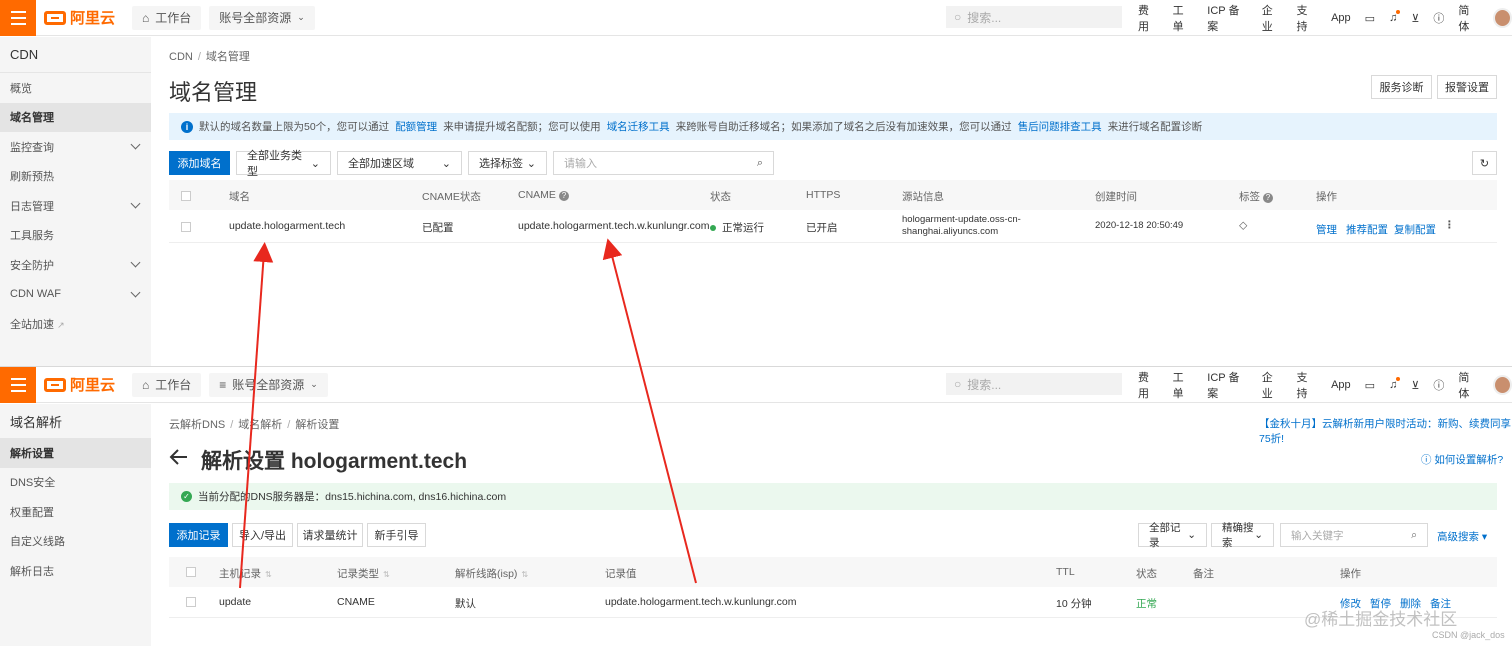 The height and width of the screenshot is (646, 1512). What do you see at coordinates (75, 177) in the screenshot?
I see `sidebar-item-refresh: 刷新预热` at bounding box center [75, 177].